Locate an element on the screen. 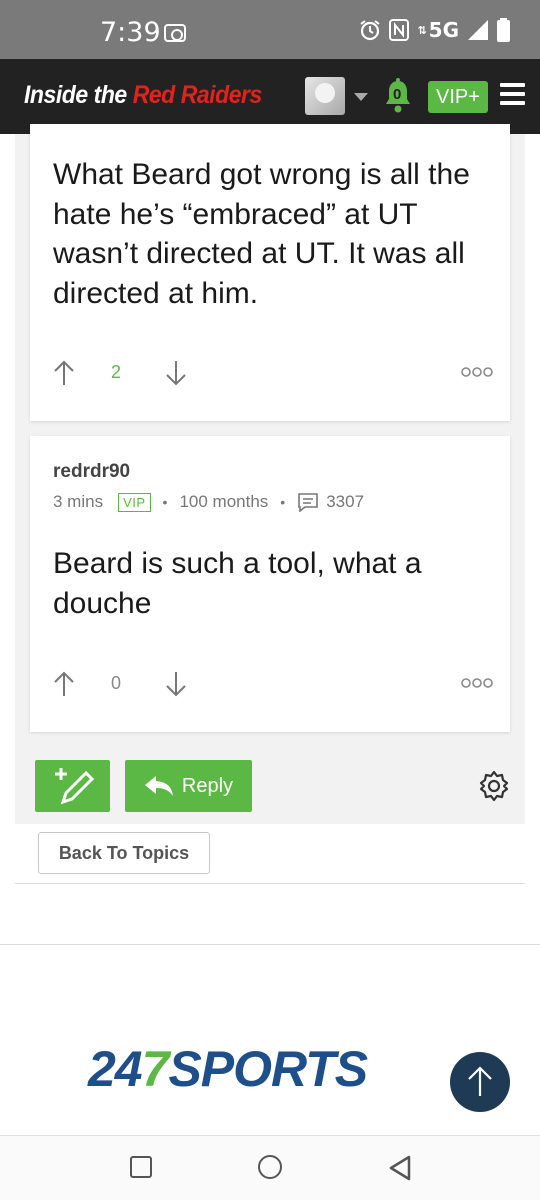 The width and height of the screenshot is (540, 1200). logo-text: Inside the is located at coordinates (78, 95).